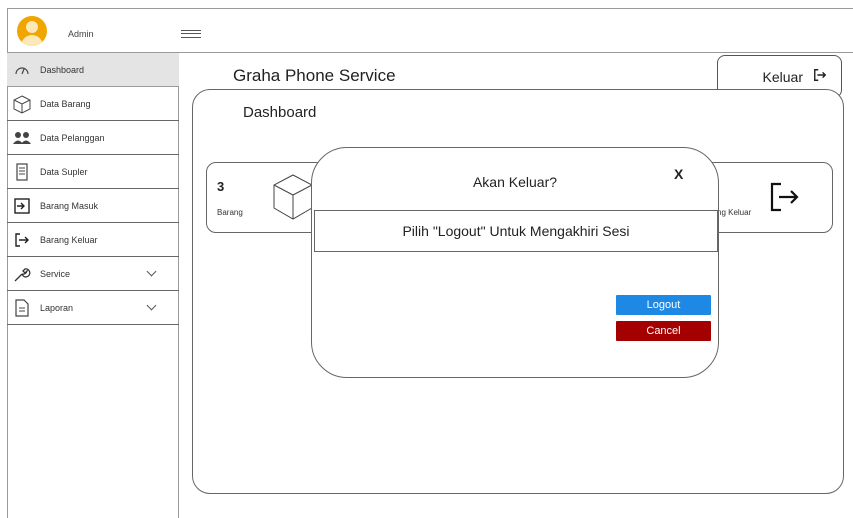  Describe the element at coordinates (69, 239) in the screenshot. I see `sidebar-item-label: Barang Keluar` at that location.